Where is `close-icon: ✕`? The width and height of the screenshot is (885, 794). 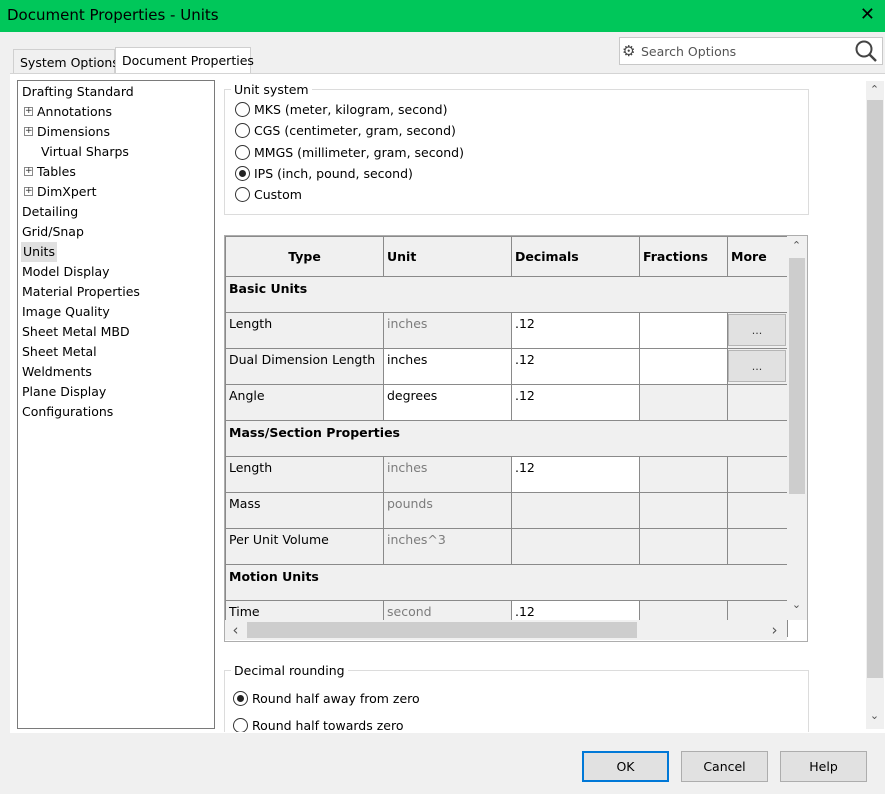
close-icon: ✕ is located at coordinates (867, 14).